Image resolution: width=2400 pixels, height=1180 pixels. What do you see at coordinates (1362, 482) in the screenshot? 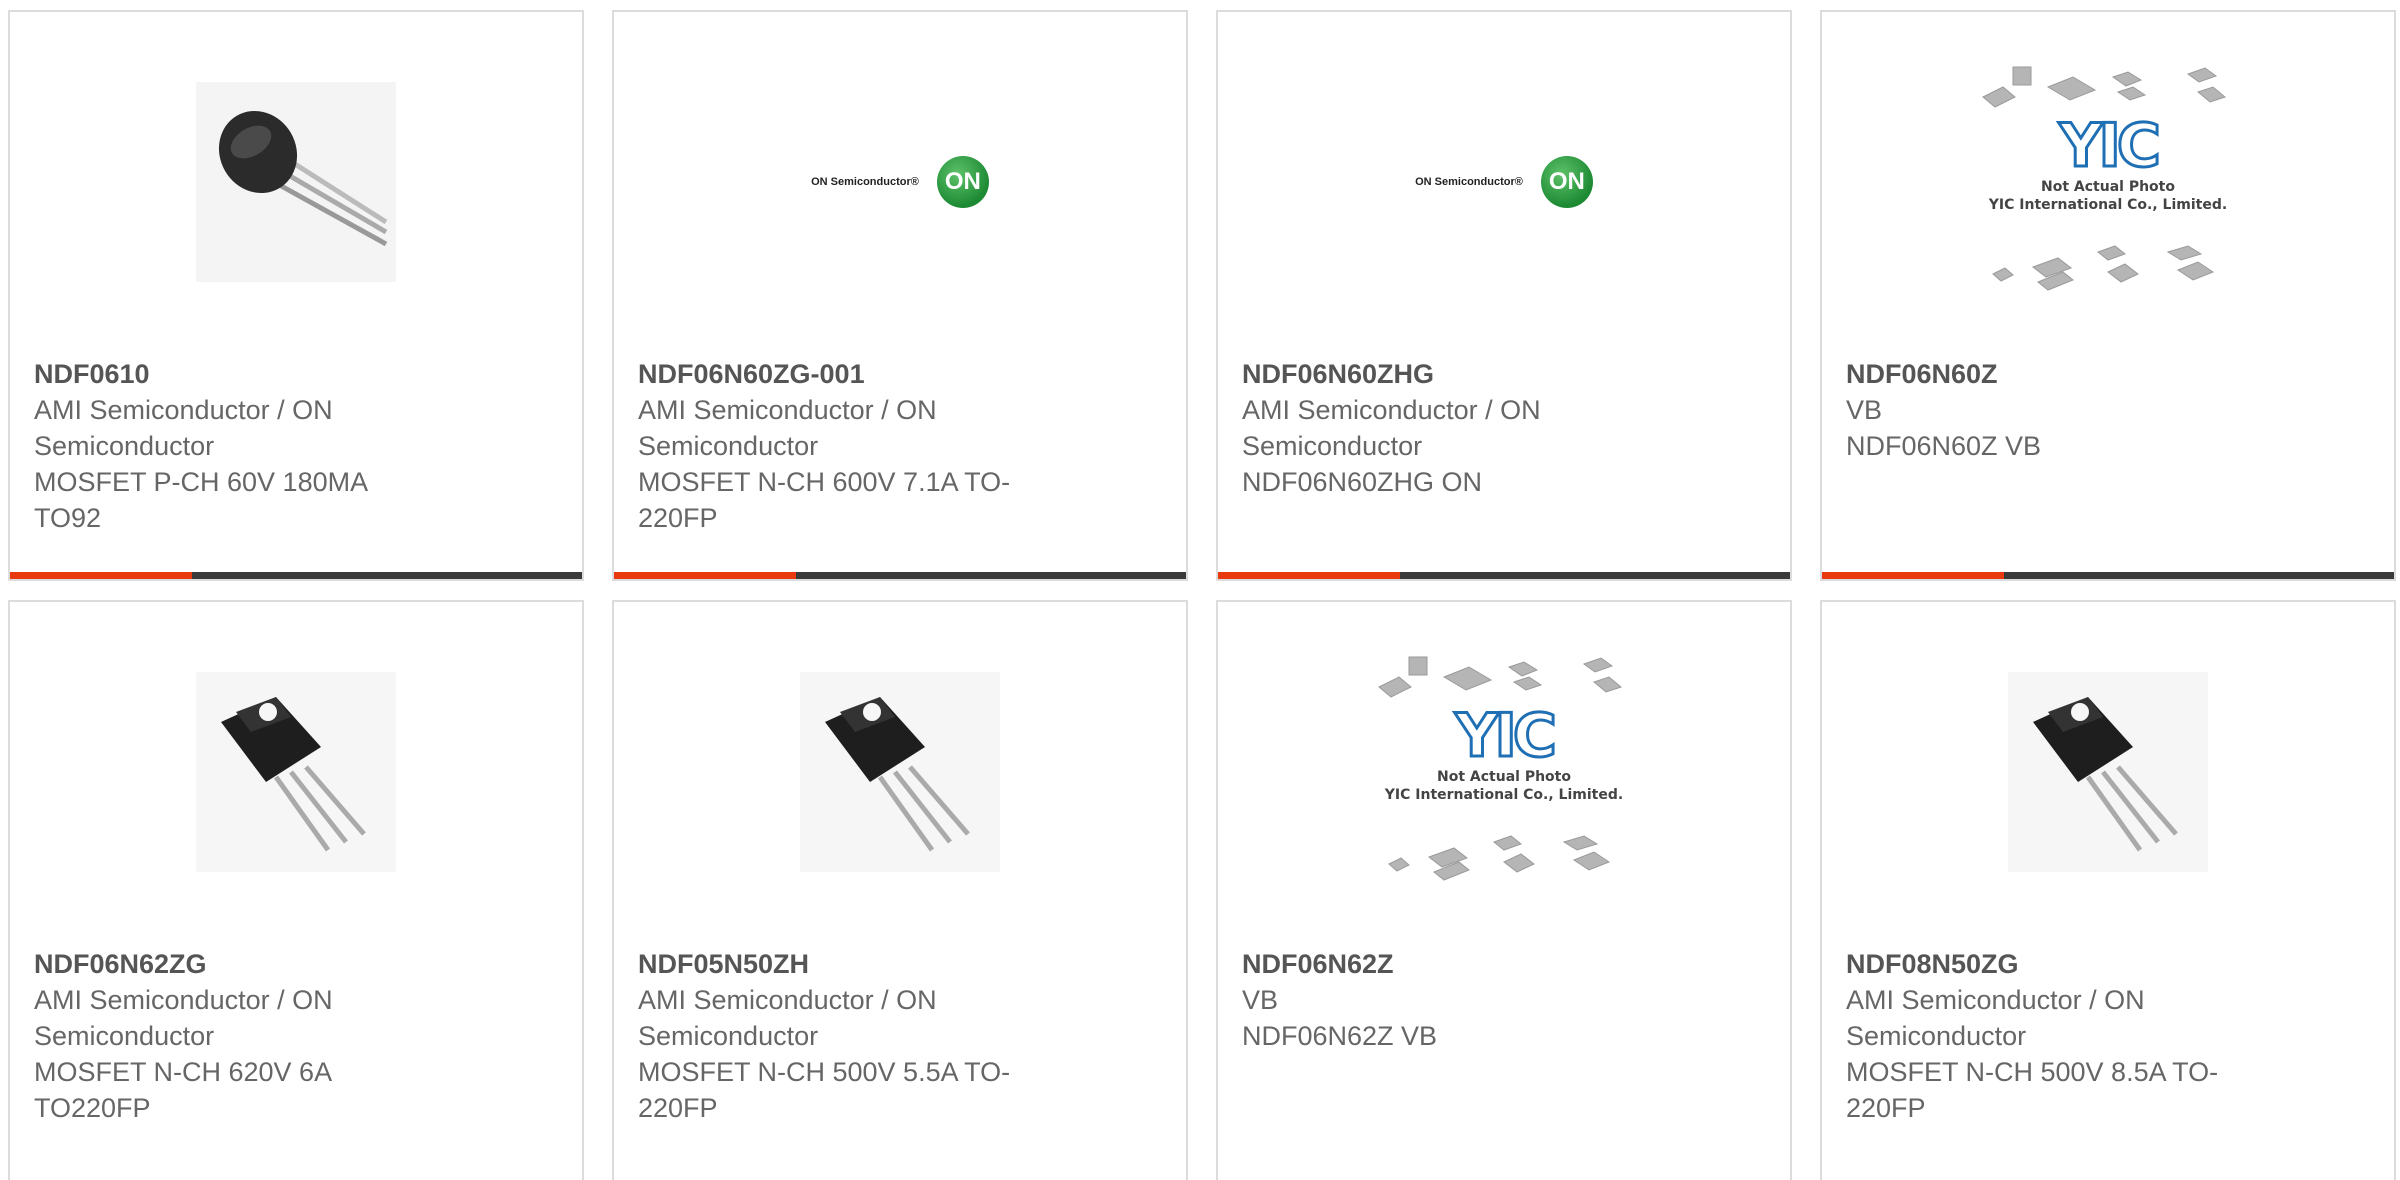
I see `description: NDF06N60ZHG ON` at bounding box center [1362, 482].